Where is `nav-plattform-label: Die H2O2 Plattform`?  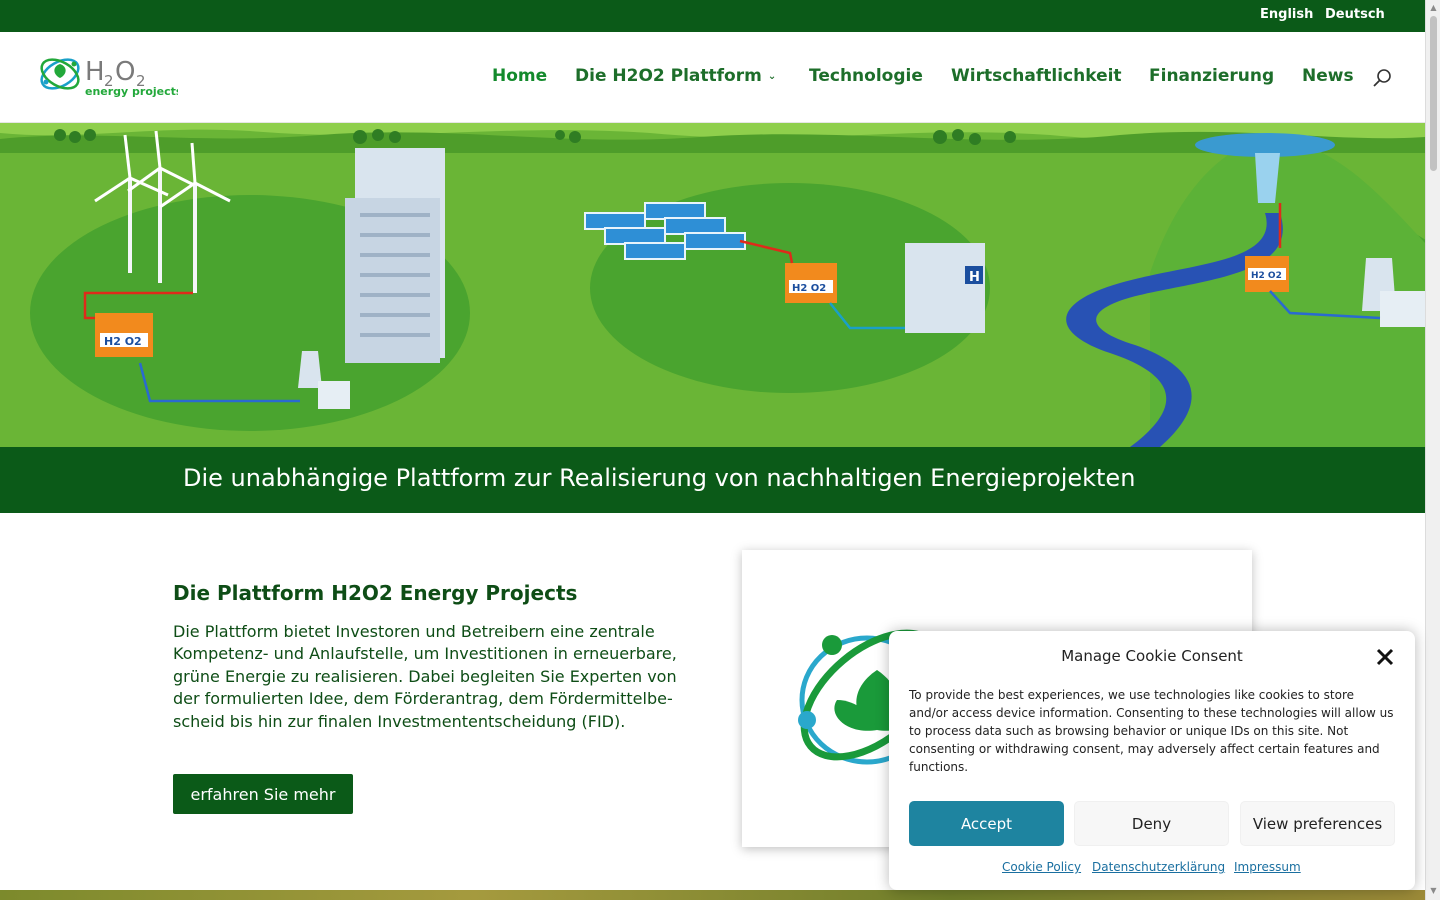
nav-plattform-label: Die H2O2 Plattform is located at coordinates (668, 76).